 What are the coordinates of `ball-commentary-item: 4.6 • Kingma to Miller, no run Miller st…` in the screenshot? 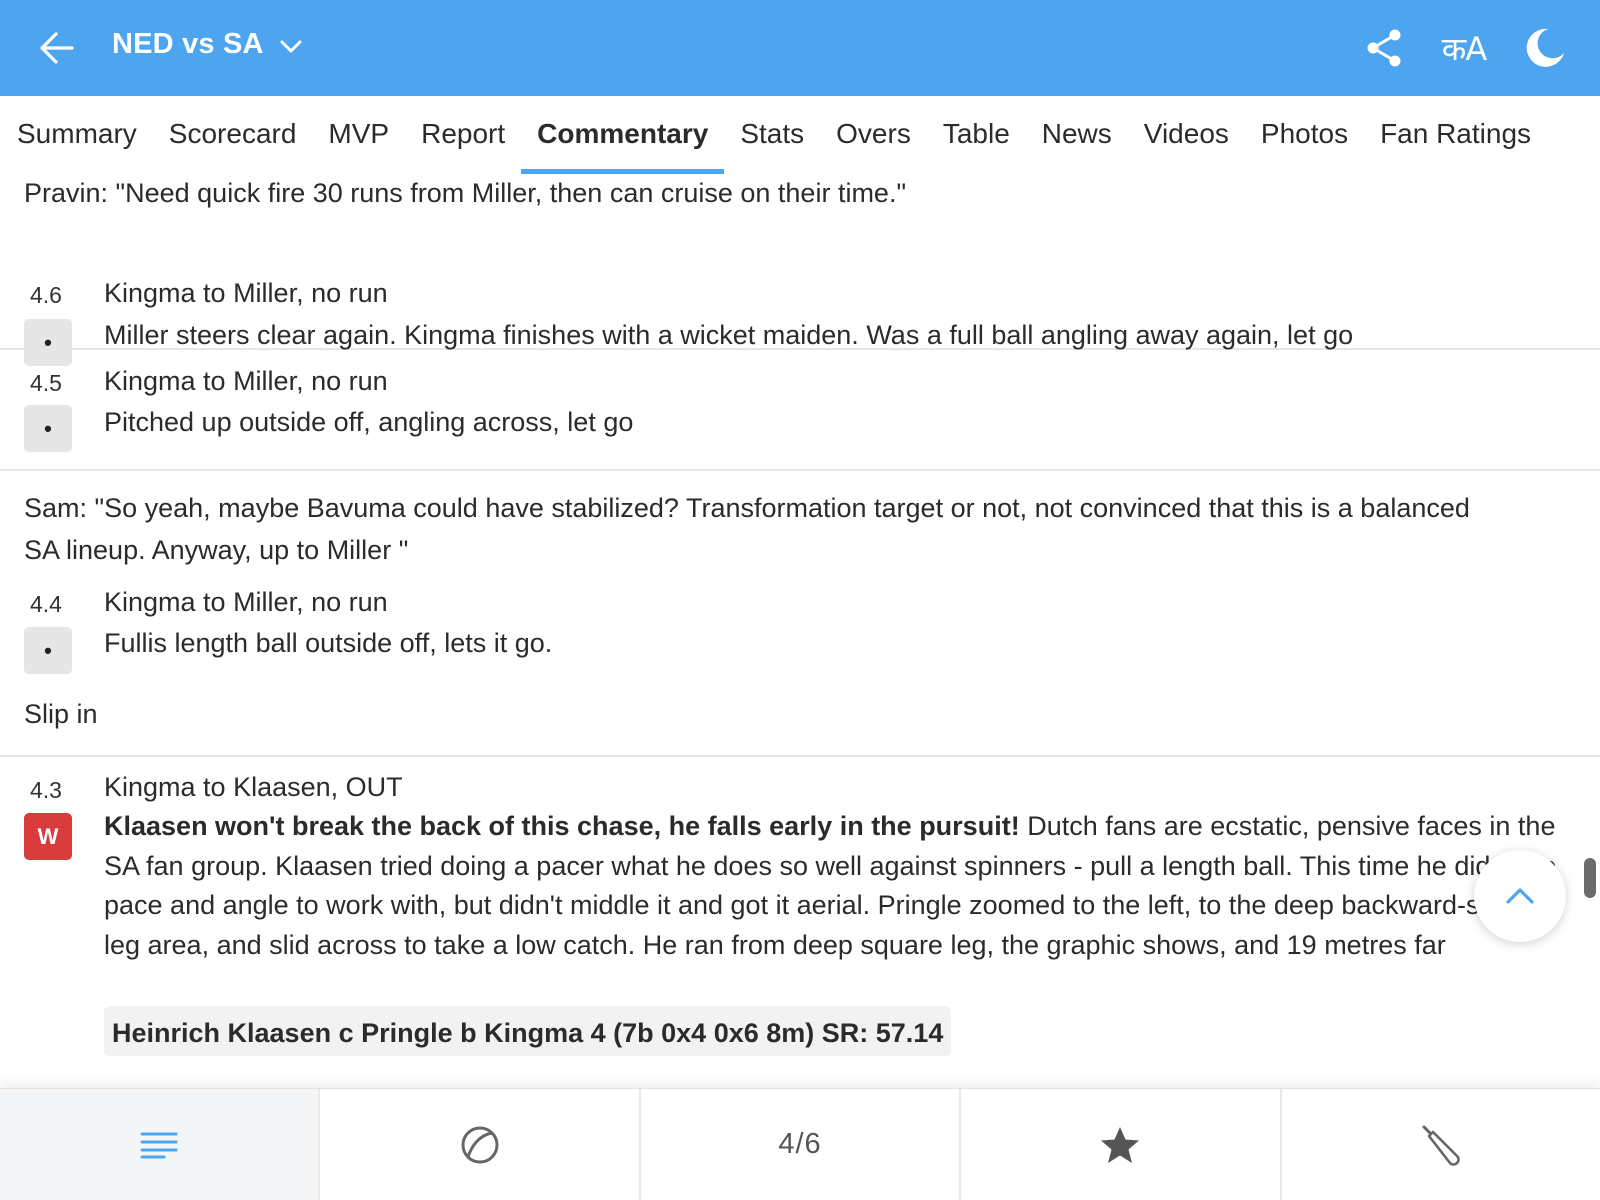 It's located at (800, 290).